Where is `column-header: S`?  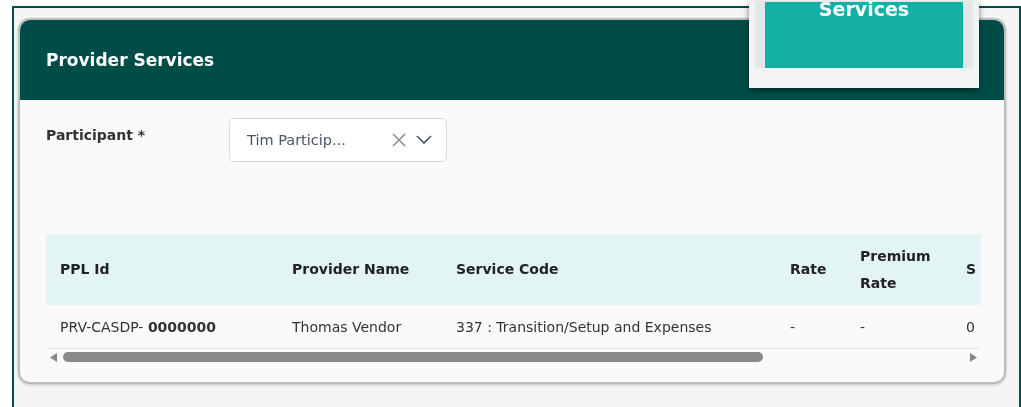 column-header: S is located at coordinates (971, 270).